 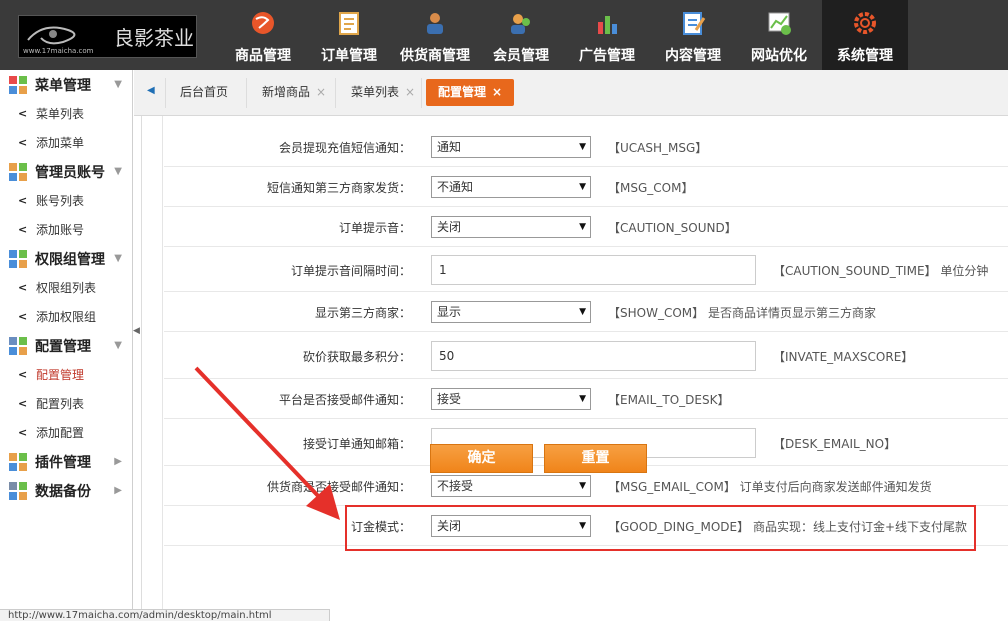 What do you see at coordinates (338, 188) in the screenshot?
I see `form-label: 短信通知第三方商家发货：` at bounding box center [338, 188].